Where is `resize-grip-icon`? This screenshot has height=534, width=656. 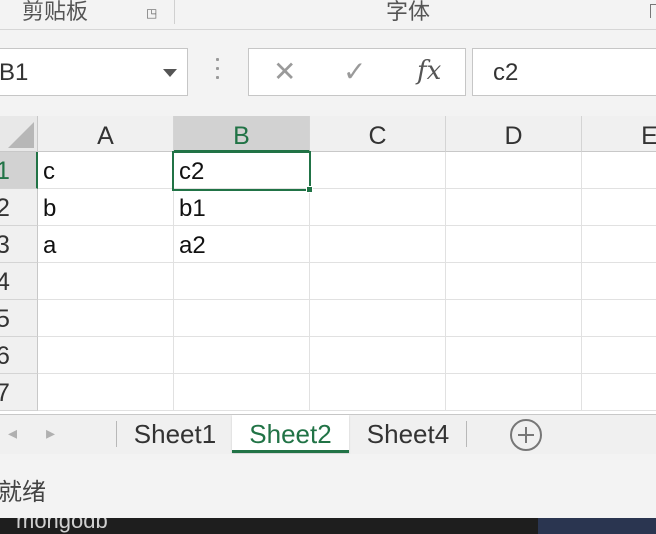
resize-grip-icon is located at coordinates (217, 73).